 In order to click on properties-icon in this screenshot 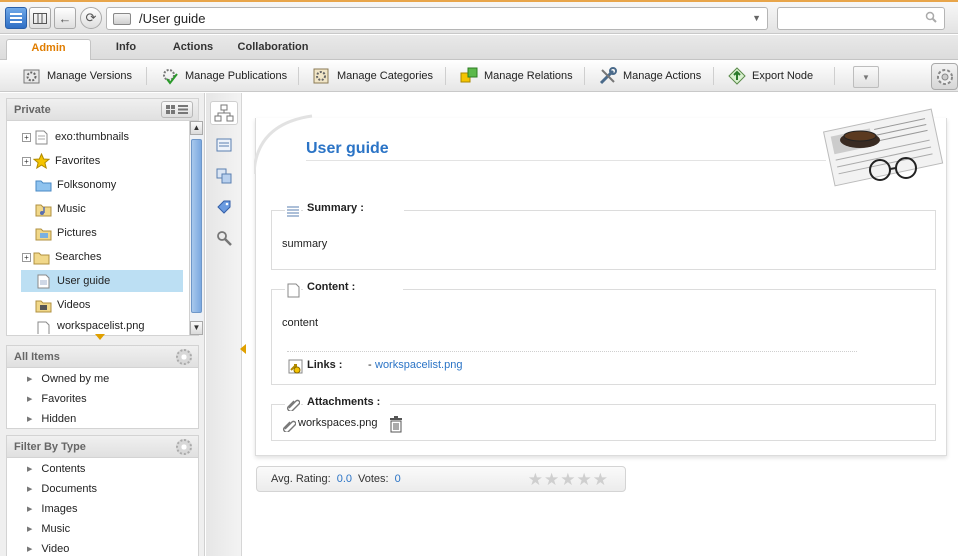, I will do `click(224, 145)`.